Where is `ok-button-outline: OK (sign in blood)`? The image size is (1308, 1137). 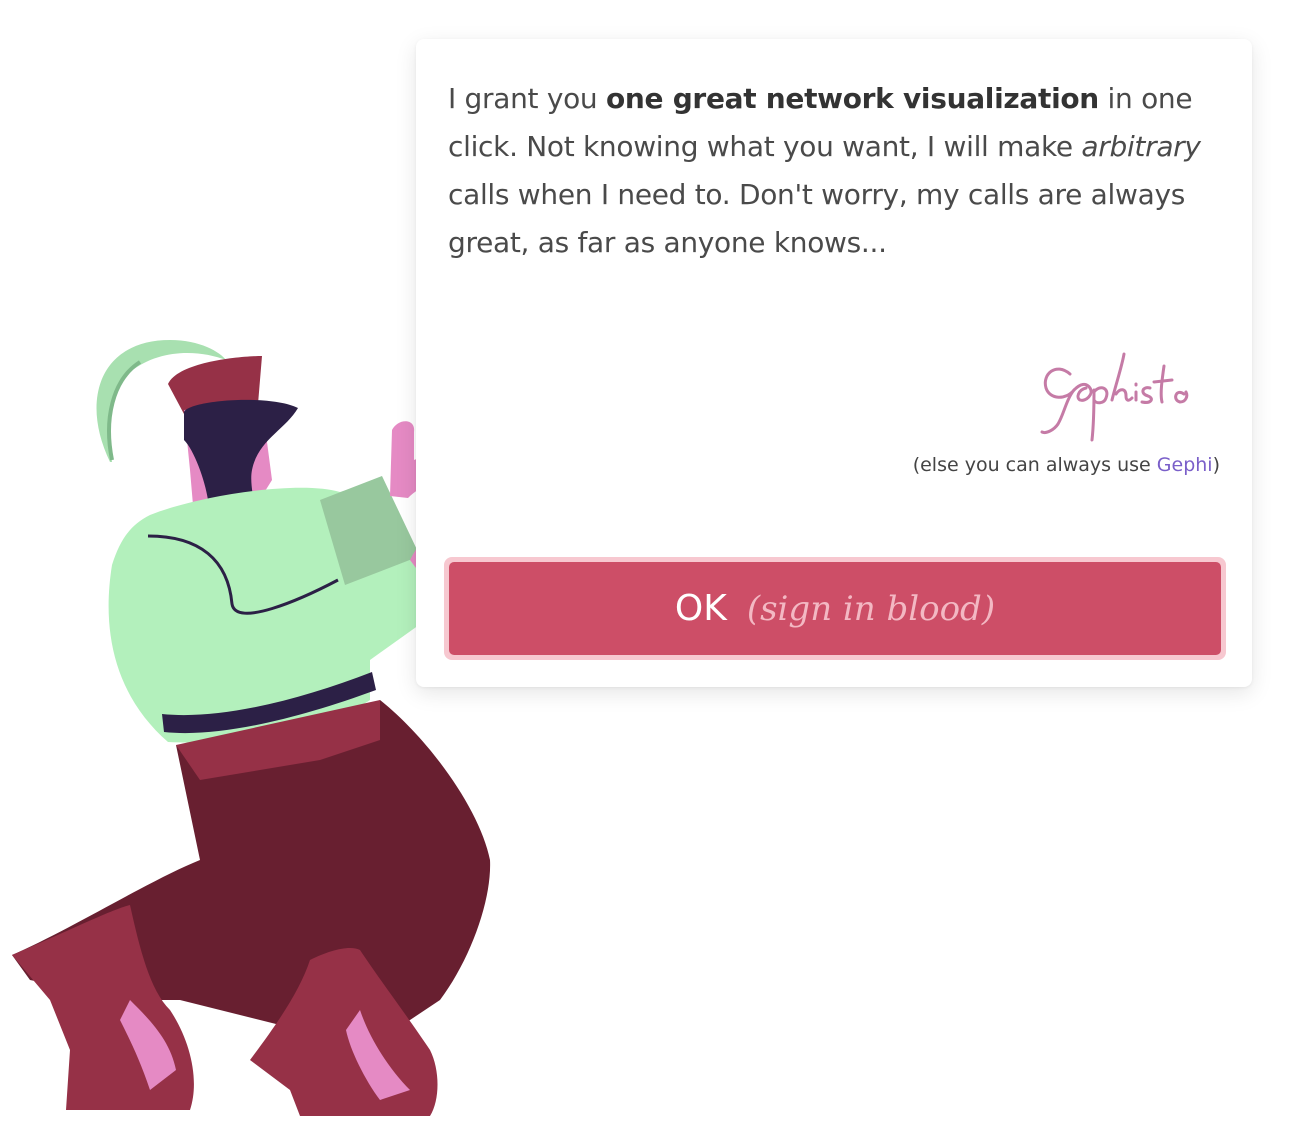 ok-button-outline: OK (sign in blood) is located at coordinates (835, 608).